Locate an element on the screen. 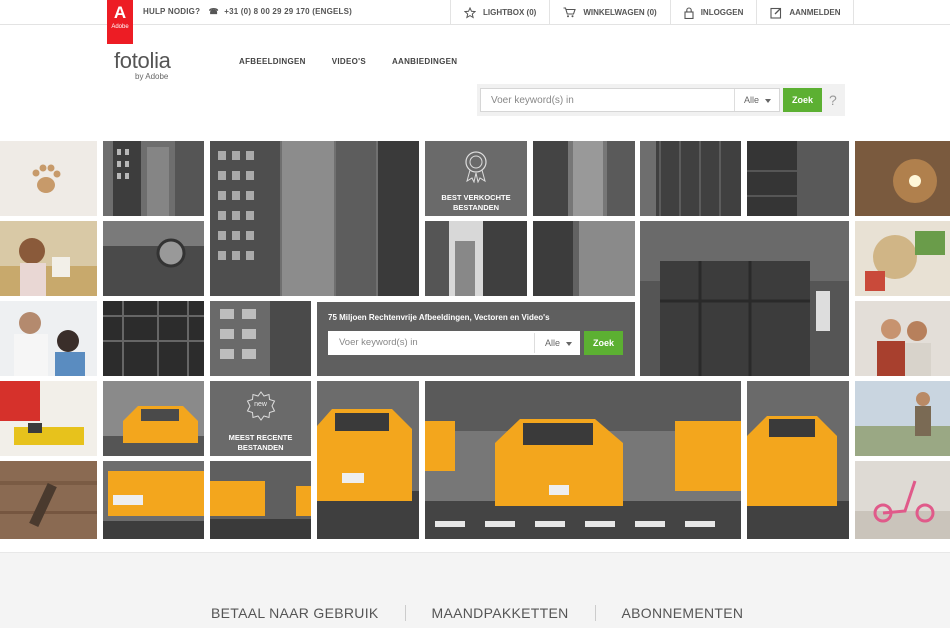 This screenshot has height=628, width=950. edit-icon is located at coordinates (776, 13).